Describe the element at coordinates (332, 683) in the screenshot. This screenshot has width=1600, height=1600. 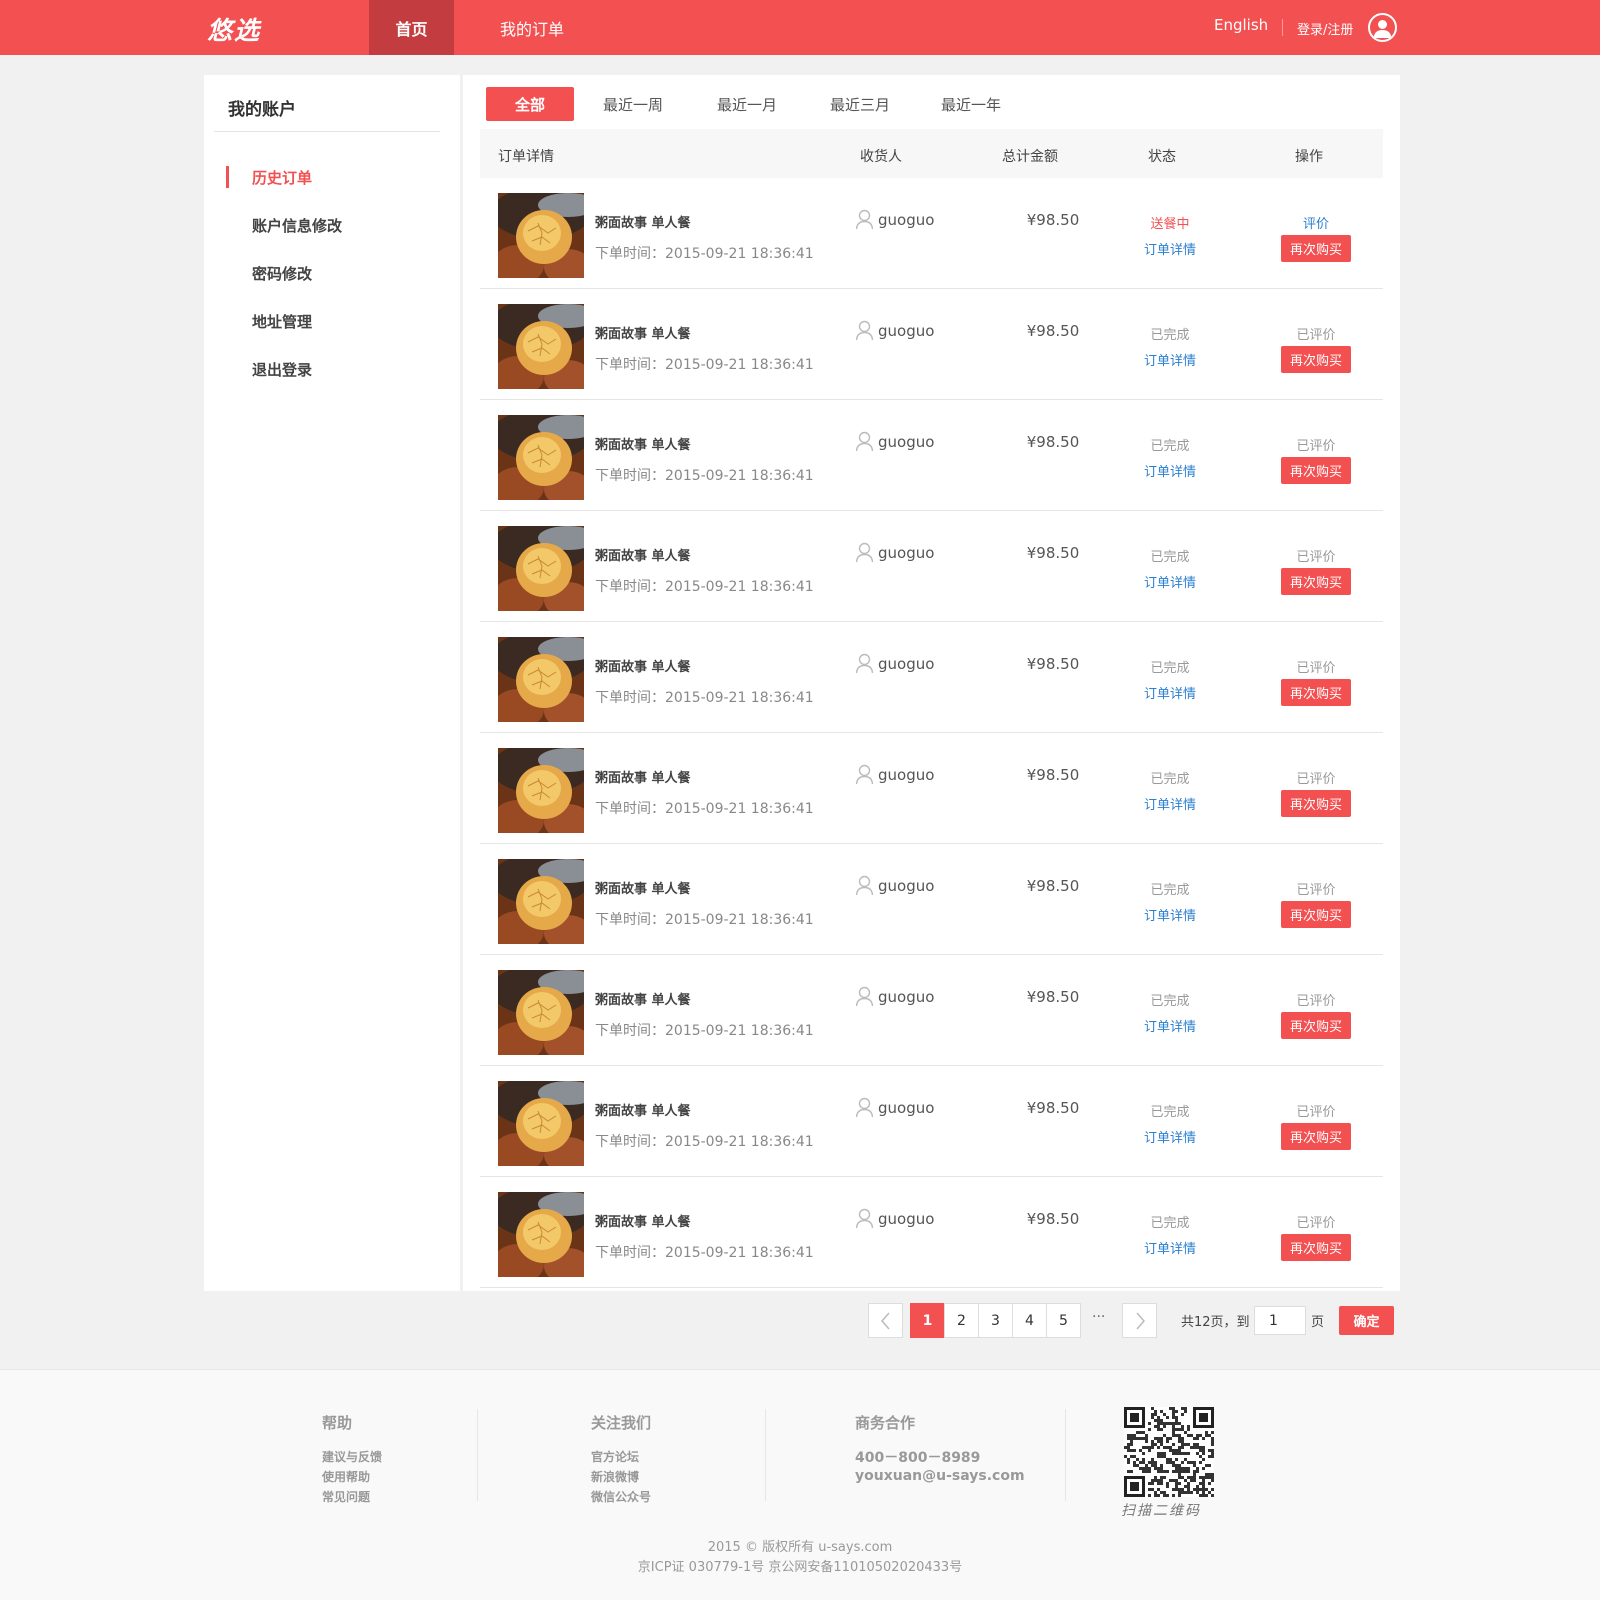
I see `account-sidebar: 我的账户 历史订单 账户信息修改 密码修改 地址管理 退出登录` at that location.